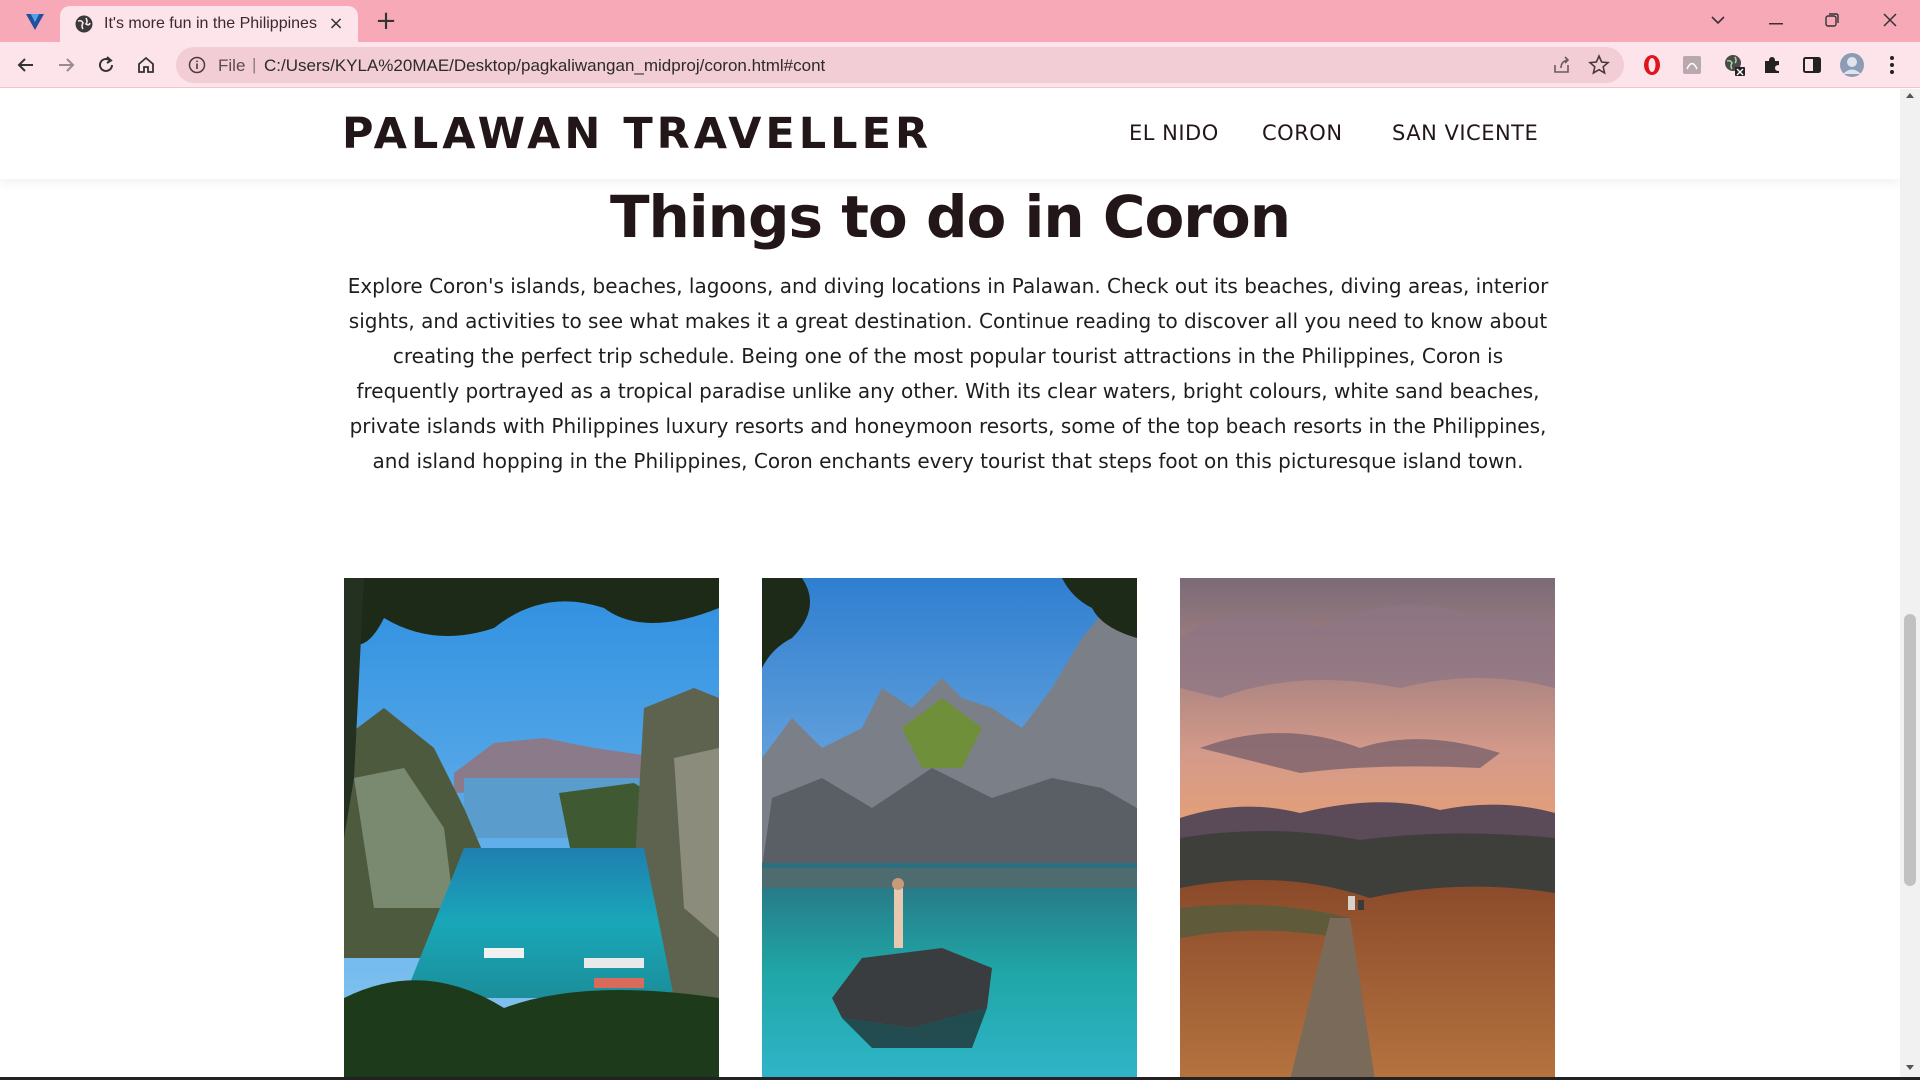 The width and height of the screenshot is (1920, 1080). Describe the element at coordinates (1892, 65) in the screenshot. I see `browser-menu-icon` at that location.